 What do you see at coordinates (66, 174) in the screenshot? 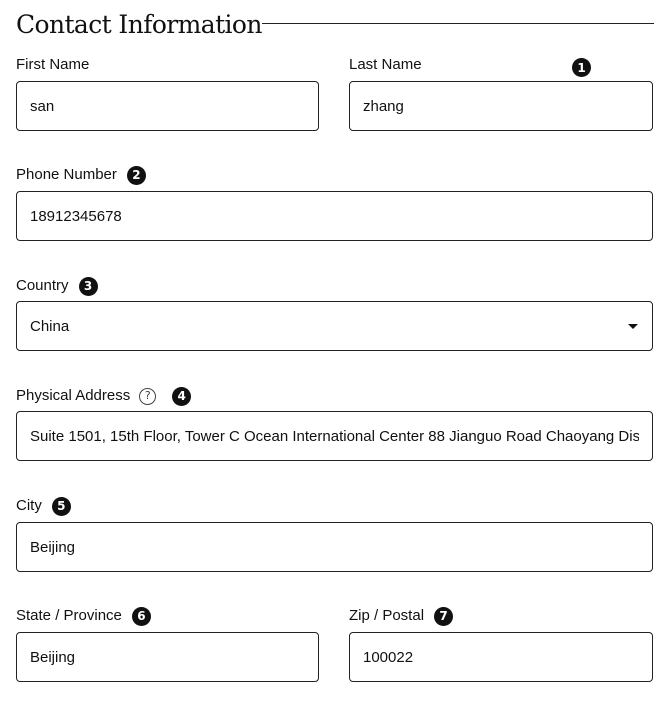
I see `phone-number-label-text: Phone Number` at bounding box center [66, 174].